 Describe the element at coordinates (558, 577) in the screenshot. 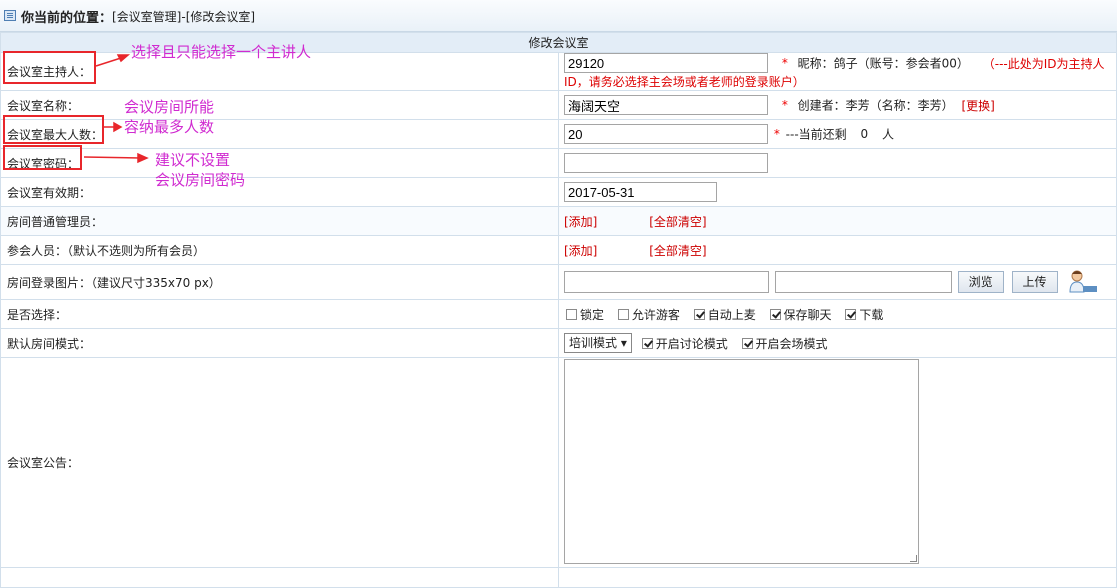

I see `next-row` at that location.